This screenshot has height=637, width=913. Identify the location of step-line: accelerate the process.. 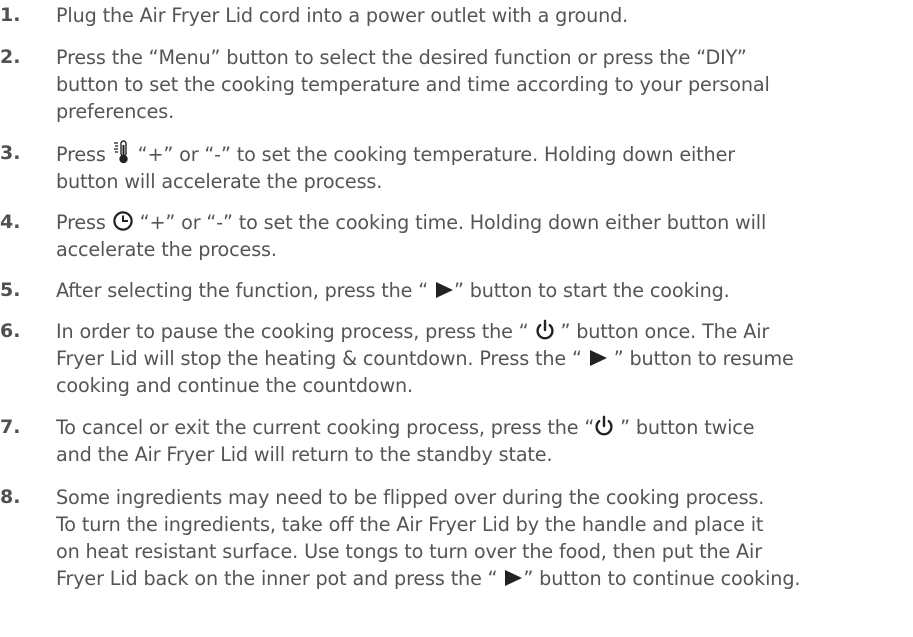
(166, 249).